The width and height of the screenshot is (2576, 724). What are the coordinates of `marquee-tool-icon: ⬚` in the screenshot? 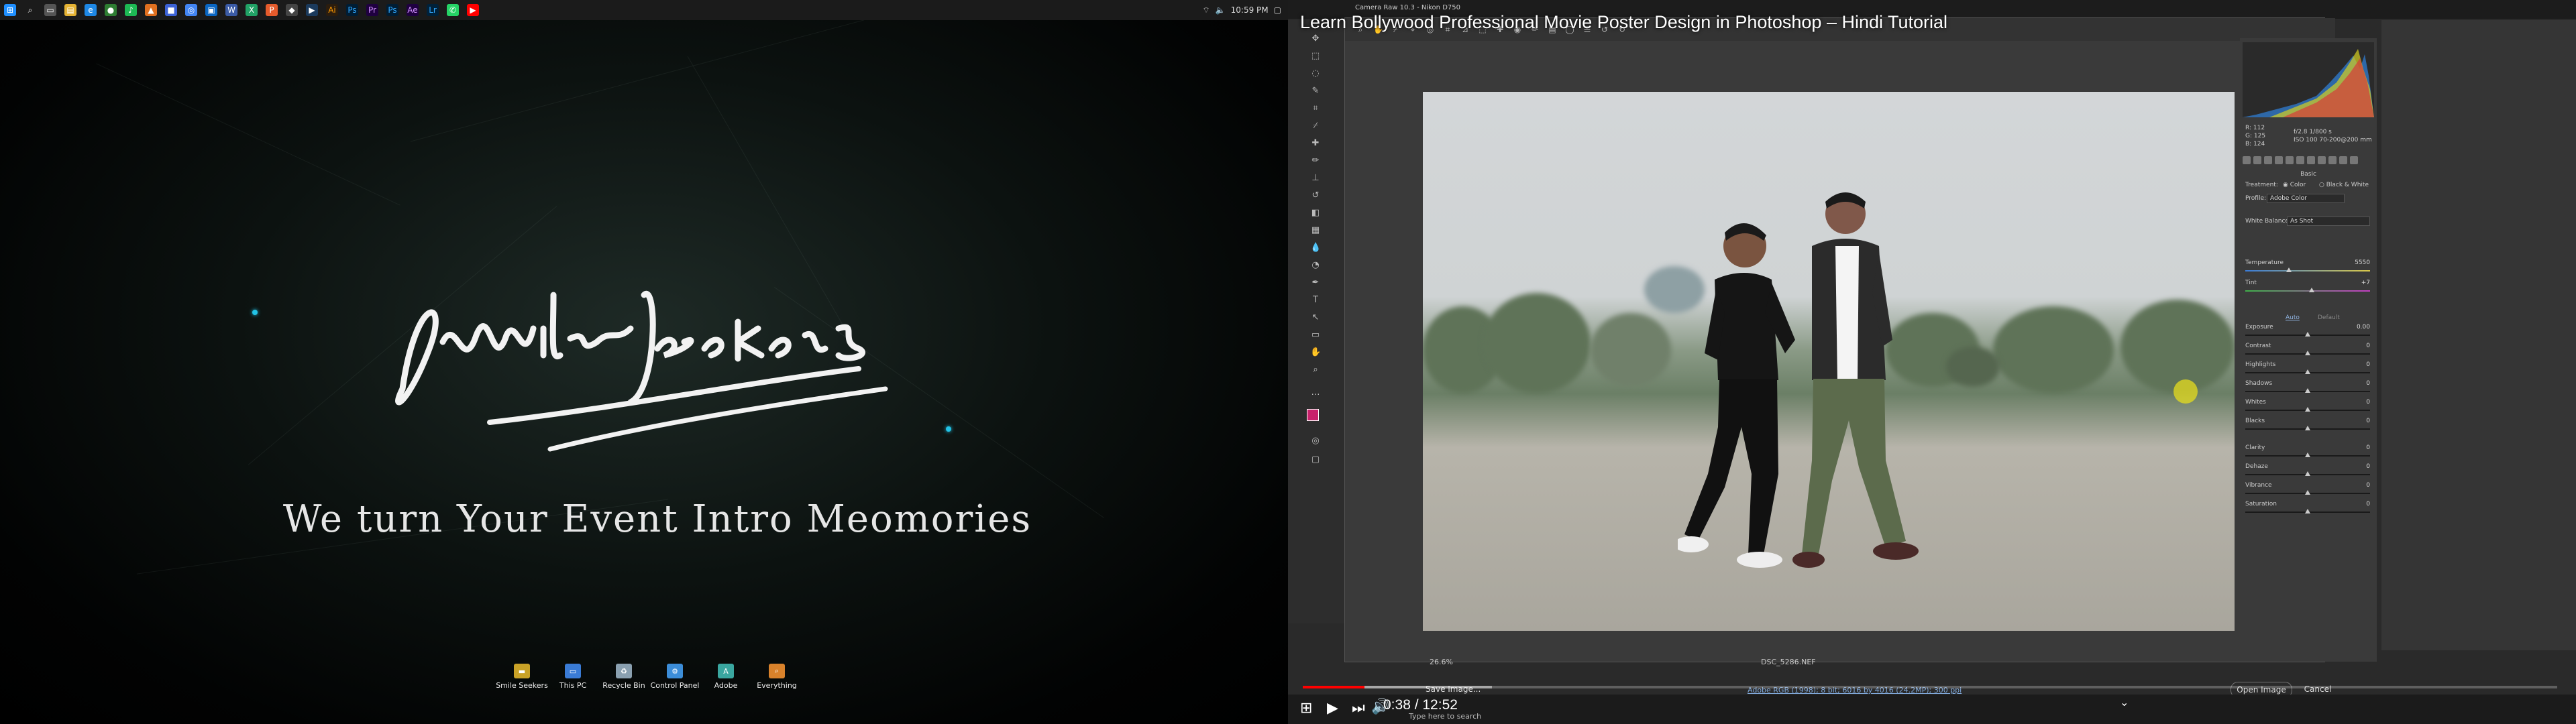 It's located at (1315, 56).